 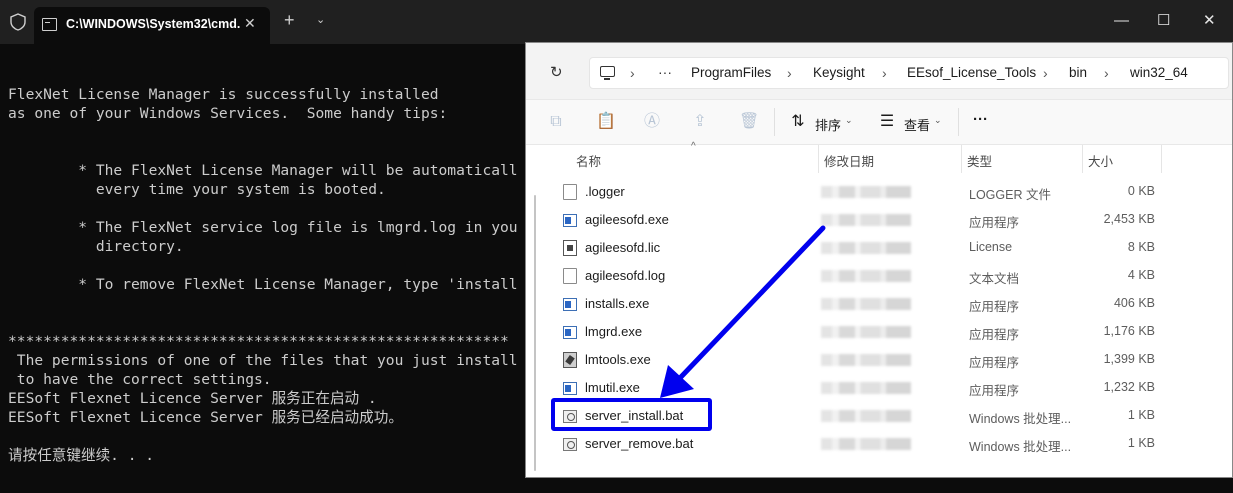 What do you see at coordinates (1129, 359) in the screenshot?
I see `file-size: 1,399 KB` at bounding box center [1129, 359].